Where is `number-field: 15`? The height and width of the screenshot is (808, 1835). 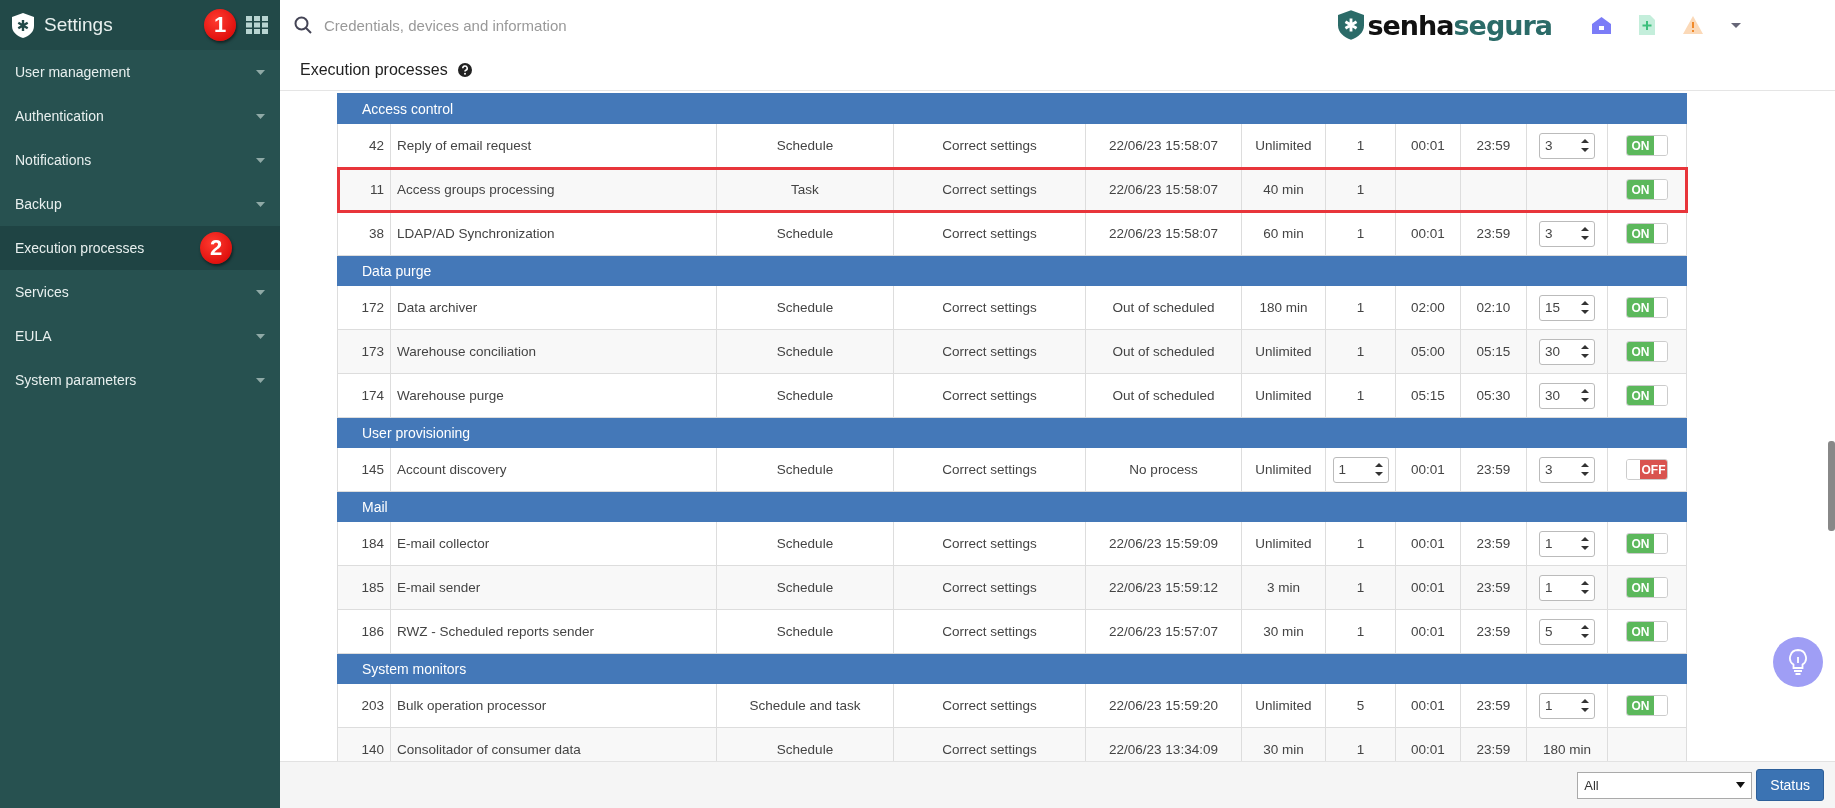
number-field: 15 is located at coordinates (1567, 307).